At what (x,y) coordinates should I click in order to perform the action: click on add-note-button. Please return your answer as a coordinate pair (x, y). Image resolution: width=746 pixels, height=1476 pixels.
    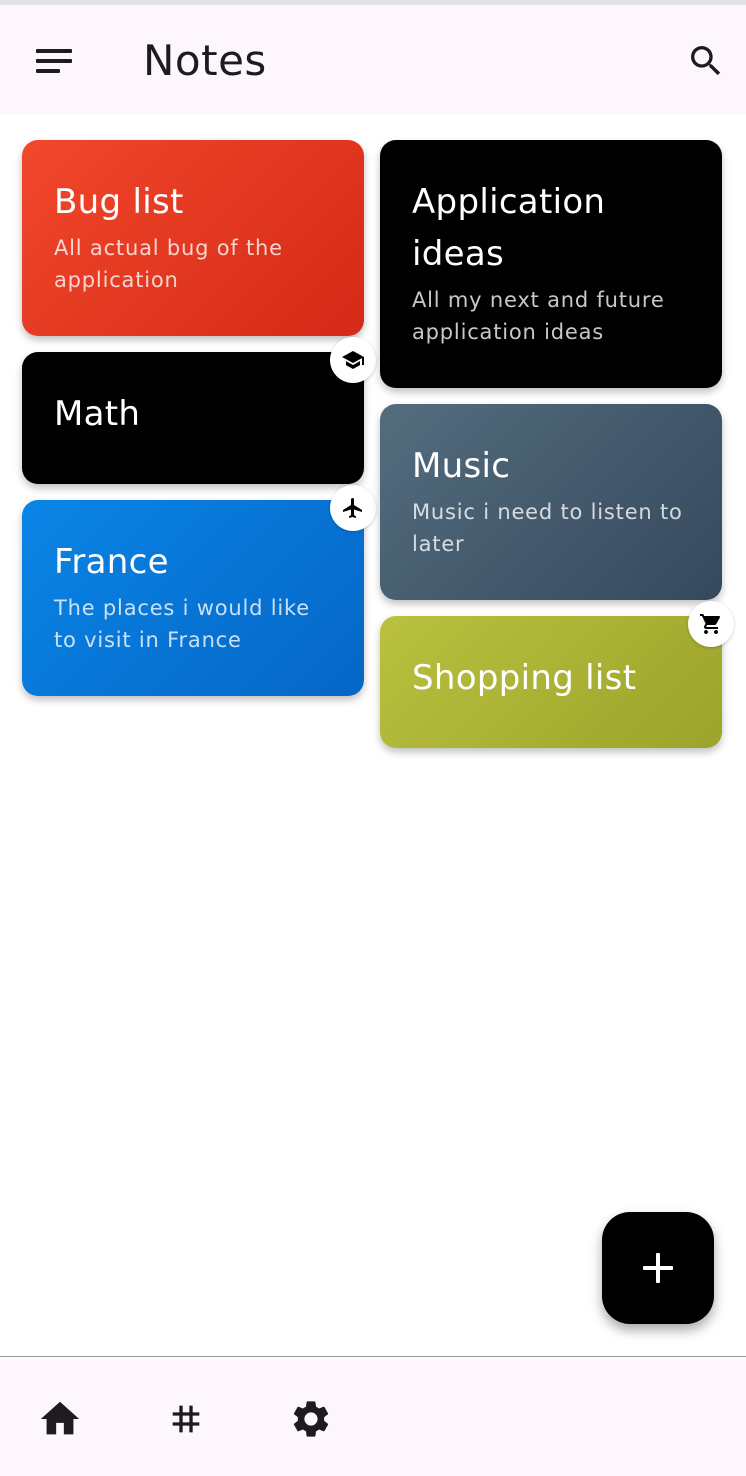
    Looking at the image, I should click on (658, 1268).